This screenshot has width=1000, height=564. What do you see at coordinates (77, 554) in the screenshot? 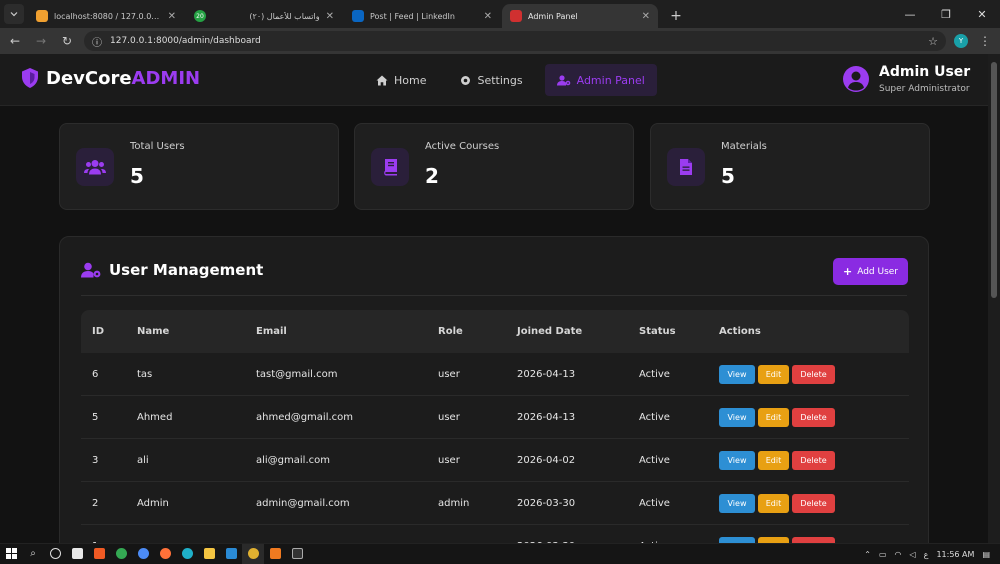
I see `store-icon` at bounding box center [77, 554].